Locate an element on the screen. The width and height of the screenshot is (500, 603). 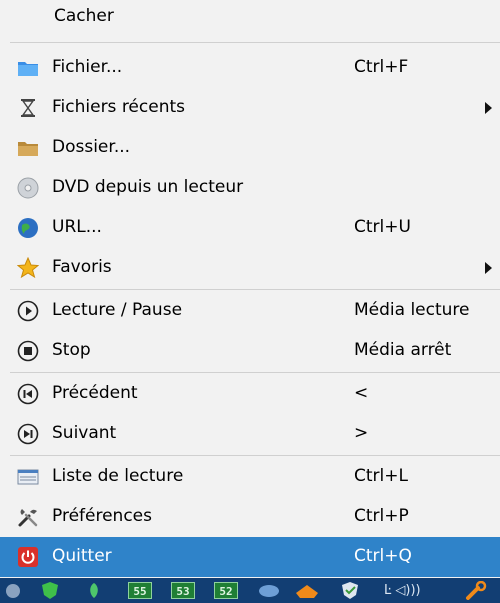
menu-item-shortcut: Média lecture is located at coordinates (412, 310).